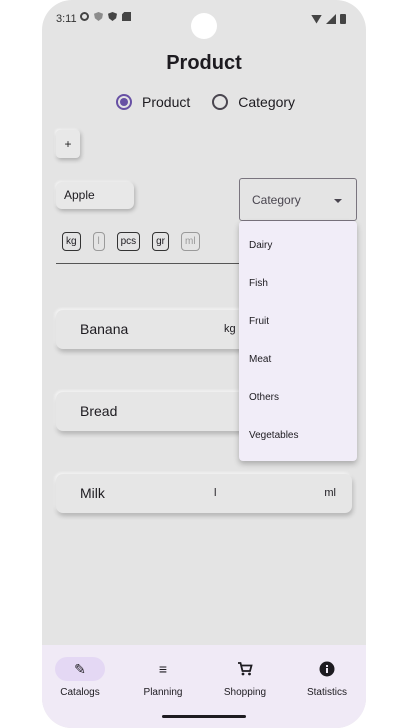  What do you see at coordinates (316, 19) in the screenshot?
I see `wifi-icon` at bounding box center [316, 19].